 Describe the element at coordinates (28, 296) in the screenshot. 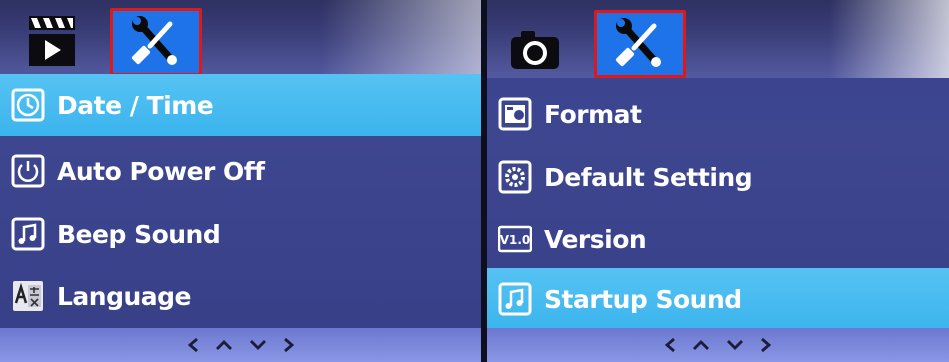

I see `language-icon` at that location.